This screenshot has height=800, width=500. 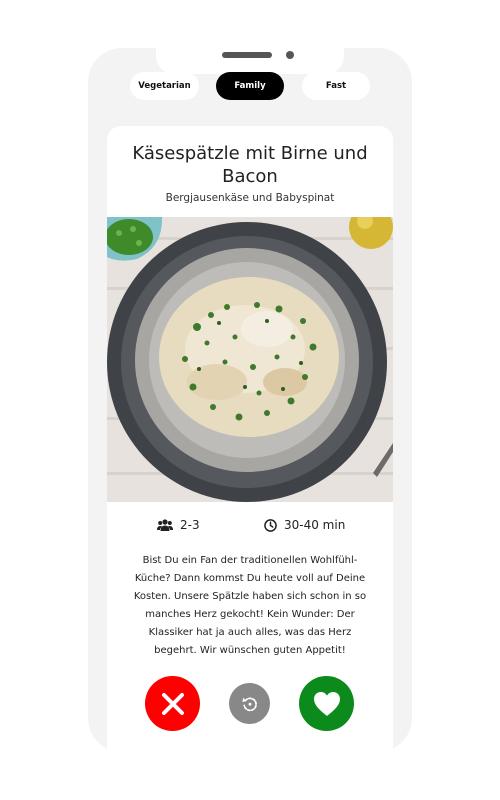 What do you see at coordinates (270, 525) in the screenshot?
I see `clock-icon` at bounding box center [270, 525].